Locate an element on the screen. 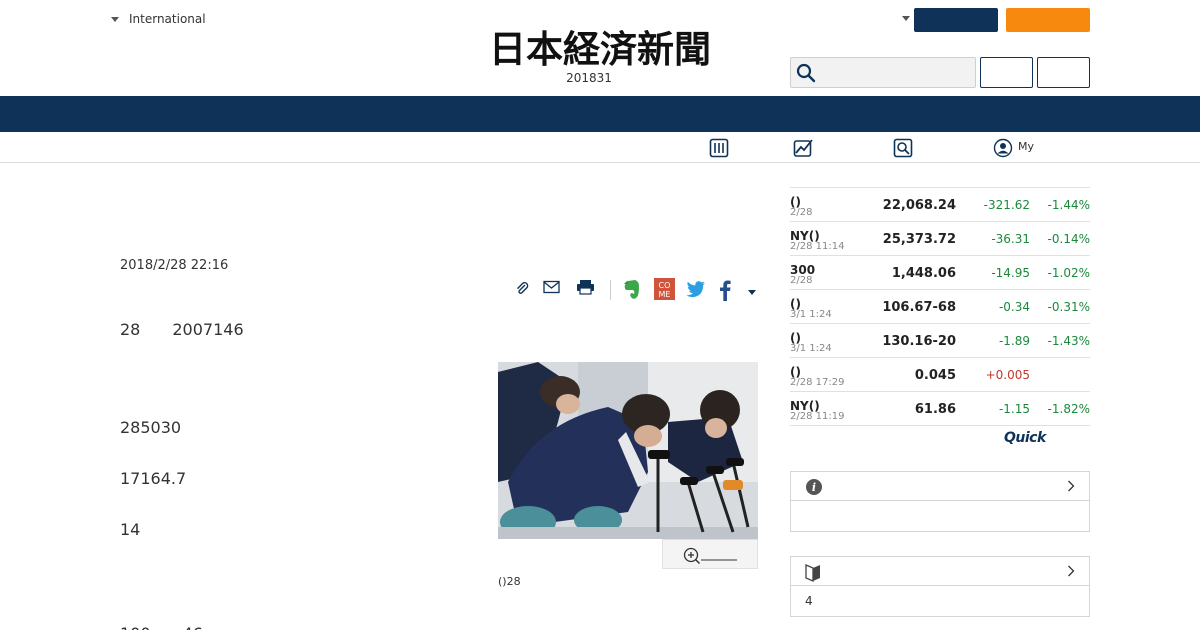 The height and width of the screenshot is (630, 1200). my-nikkei-label: My is located at coordinates (1026, 146).